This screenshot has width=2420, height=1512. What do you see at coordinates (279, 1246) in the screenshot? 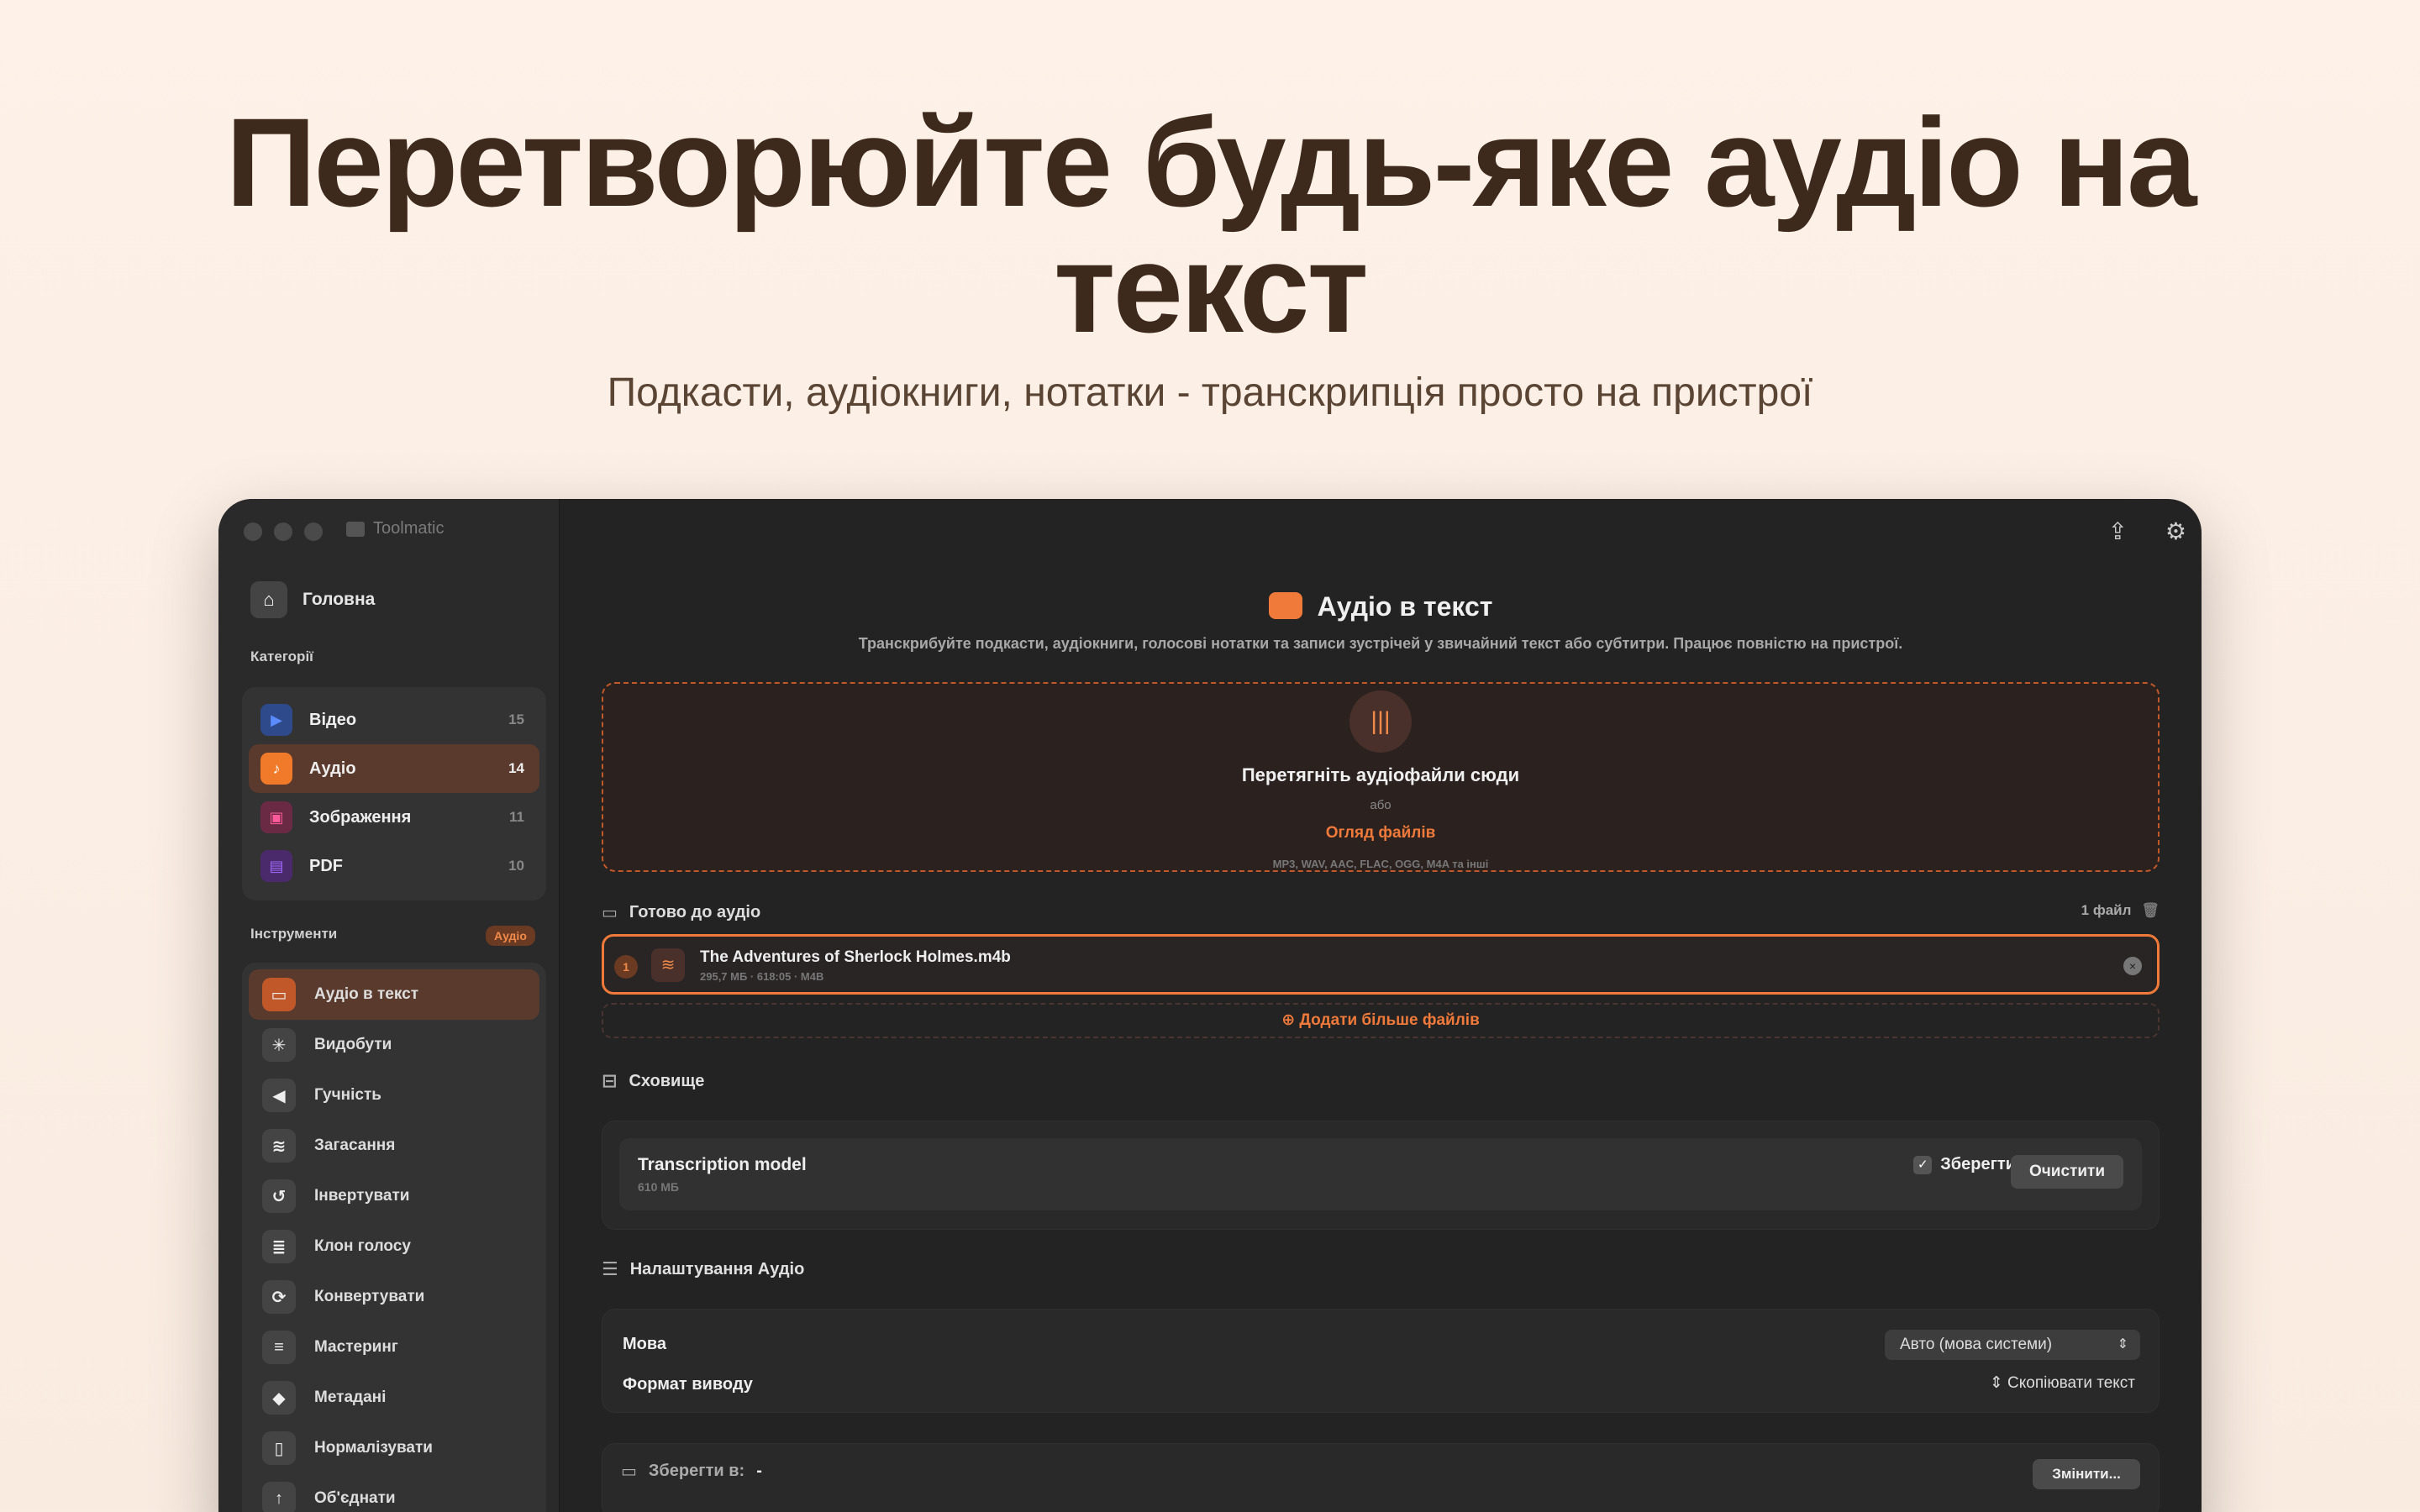
I see `voice-icon: ≣` at bounding box center [279, 1246].